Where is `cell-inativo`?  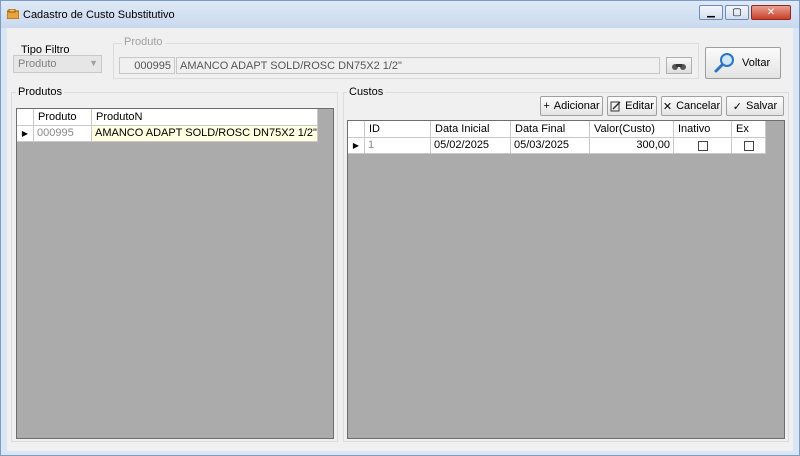 cell-inativo is located at coordinates (703, 146).